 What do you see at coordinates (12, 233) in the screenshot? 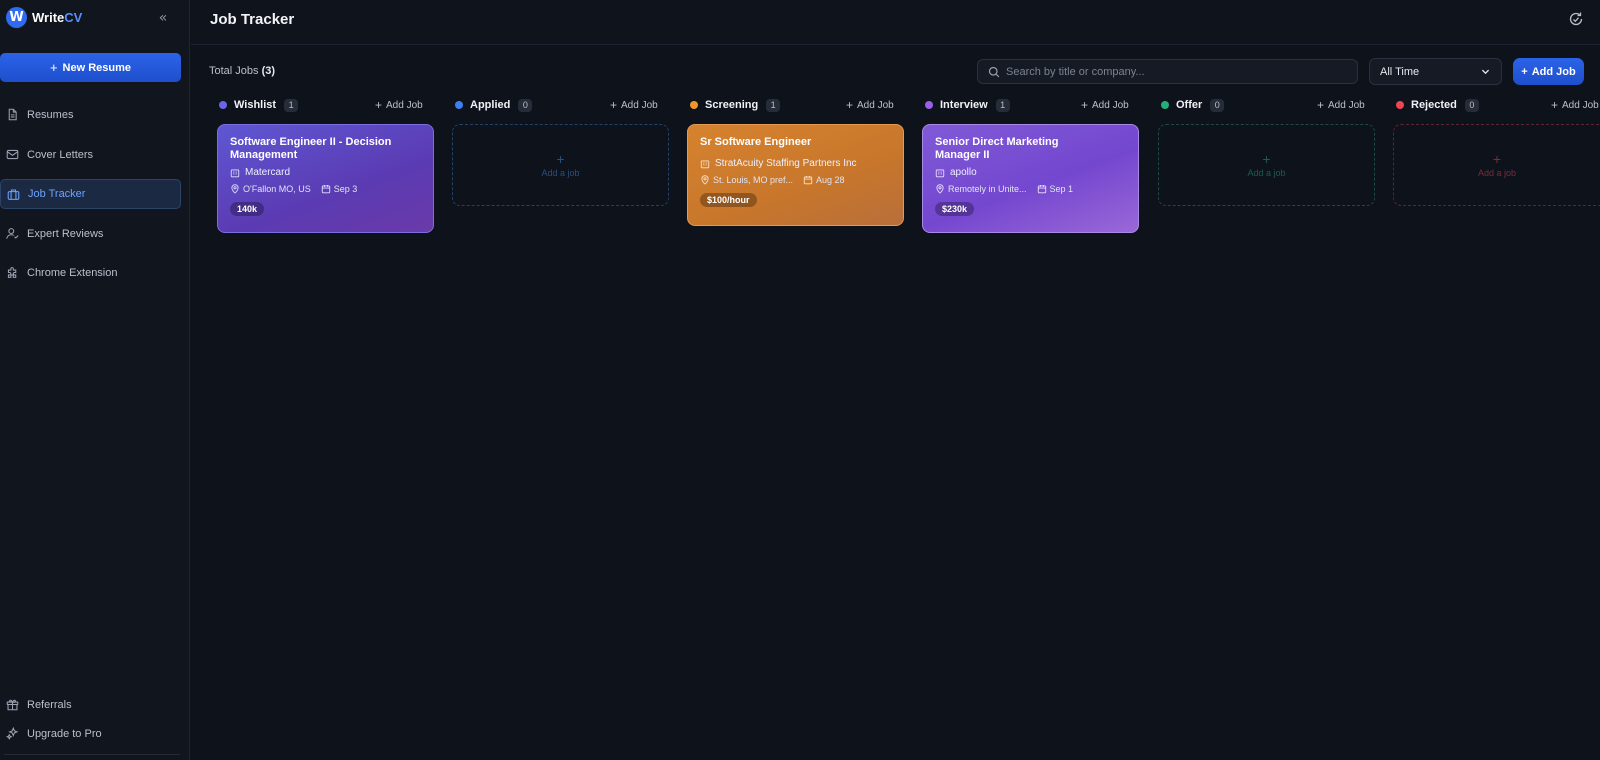
I see `user-check-icon` at bounding box center [12, 233].